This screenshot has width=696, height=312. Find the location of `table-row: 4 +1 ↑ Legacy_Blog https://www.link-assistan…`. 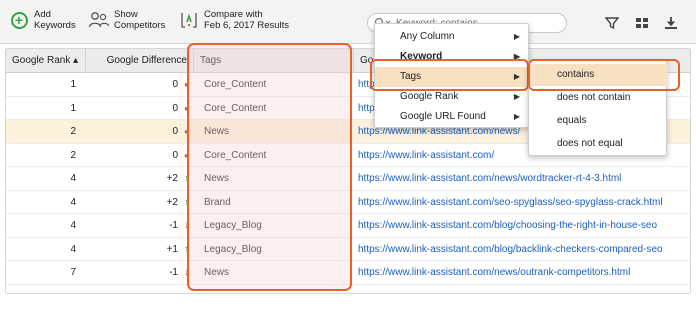

table-row: 4 +1 ↑ Legacy_Blog https://www.link-assistan… is located at coordinates (348, 249).